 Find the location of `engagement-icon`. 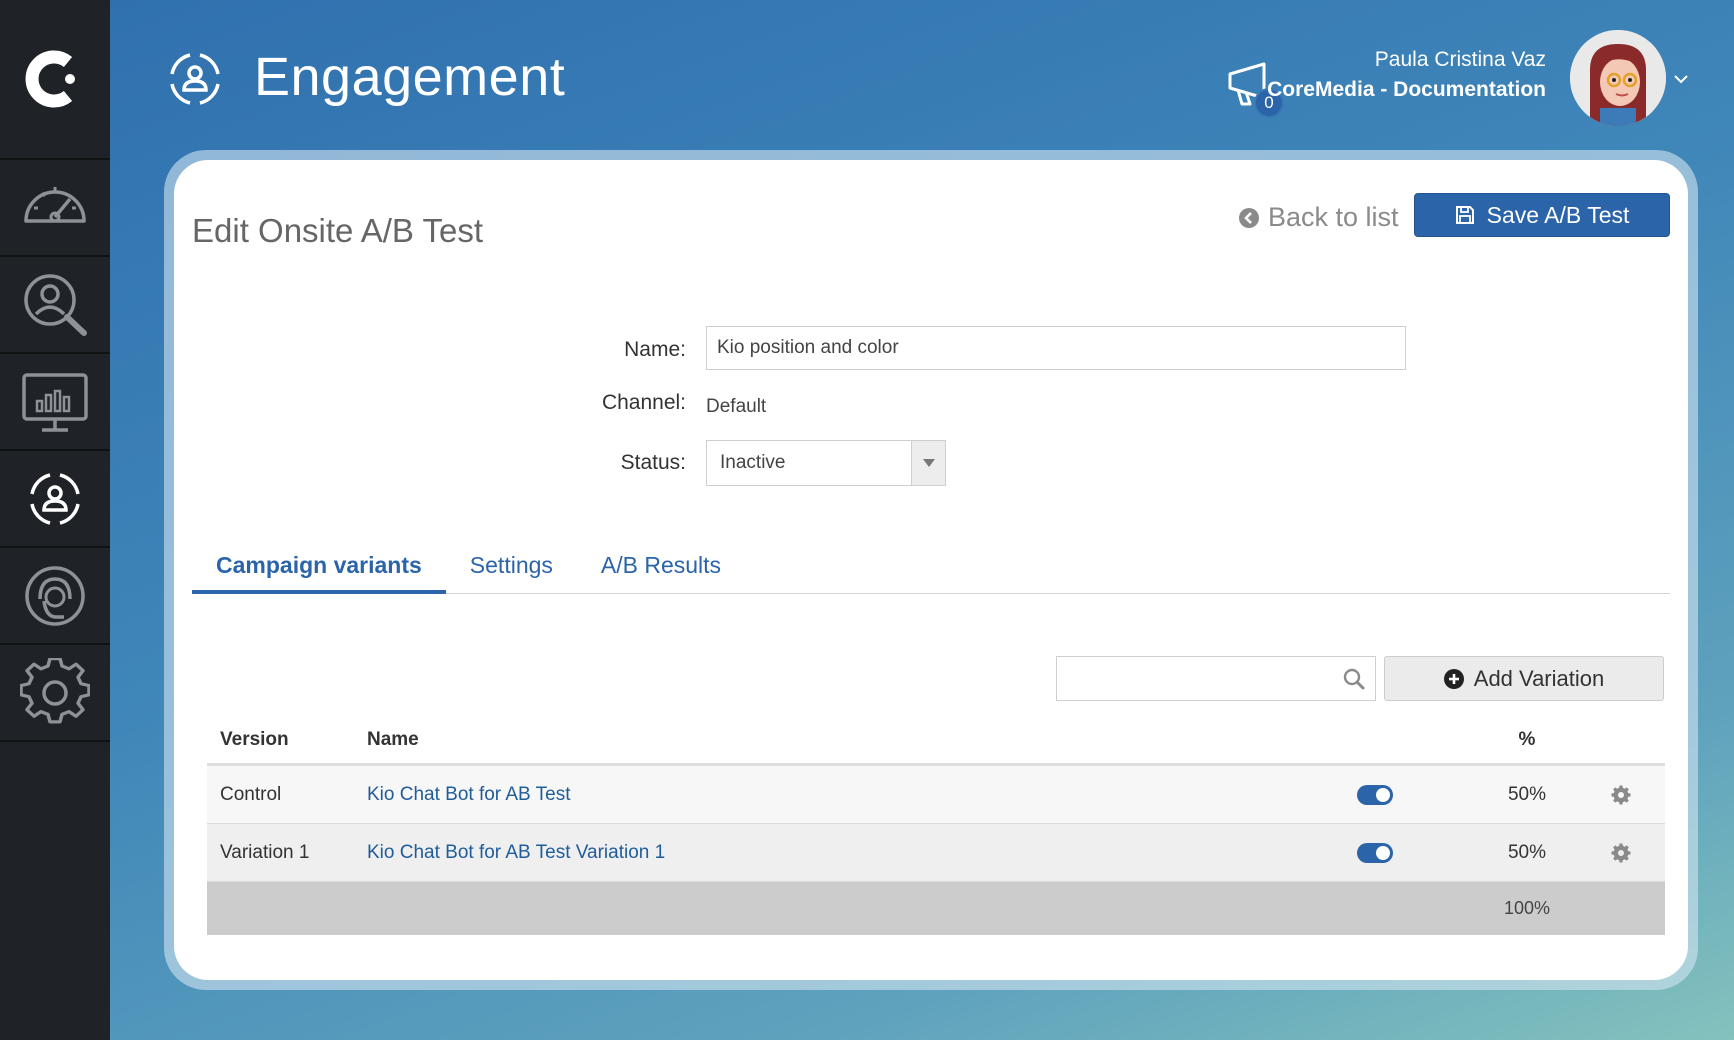

engagement-icon is located at coordinates (55, 498).